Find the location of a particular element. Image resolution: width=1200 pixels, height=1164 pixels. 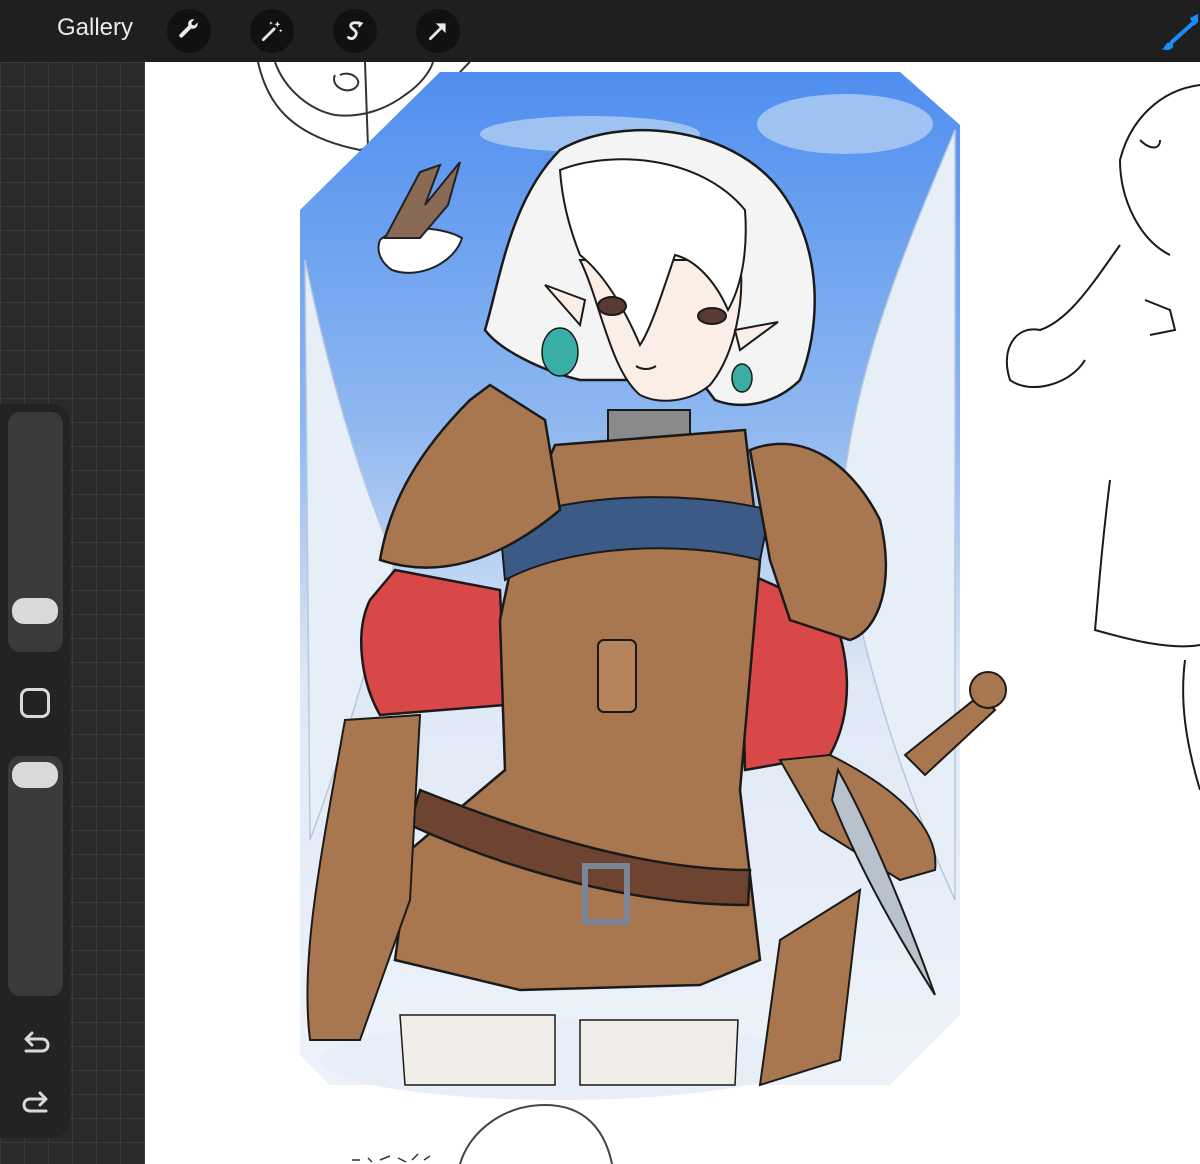

transform-arrow-icon is located at coordinates (437, 31).